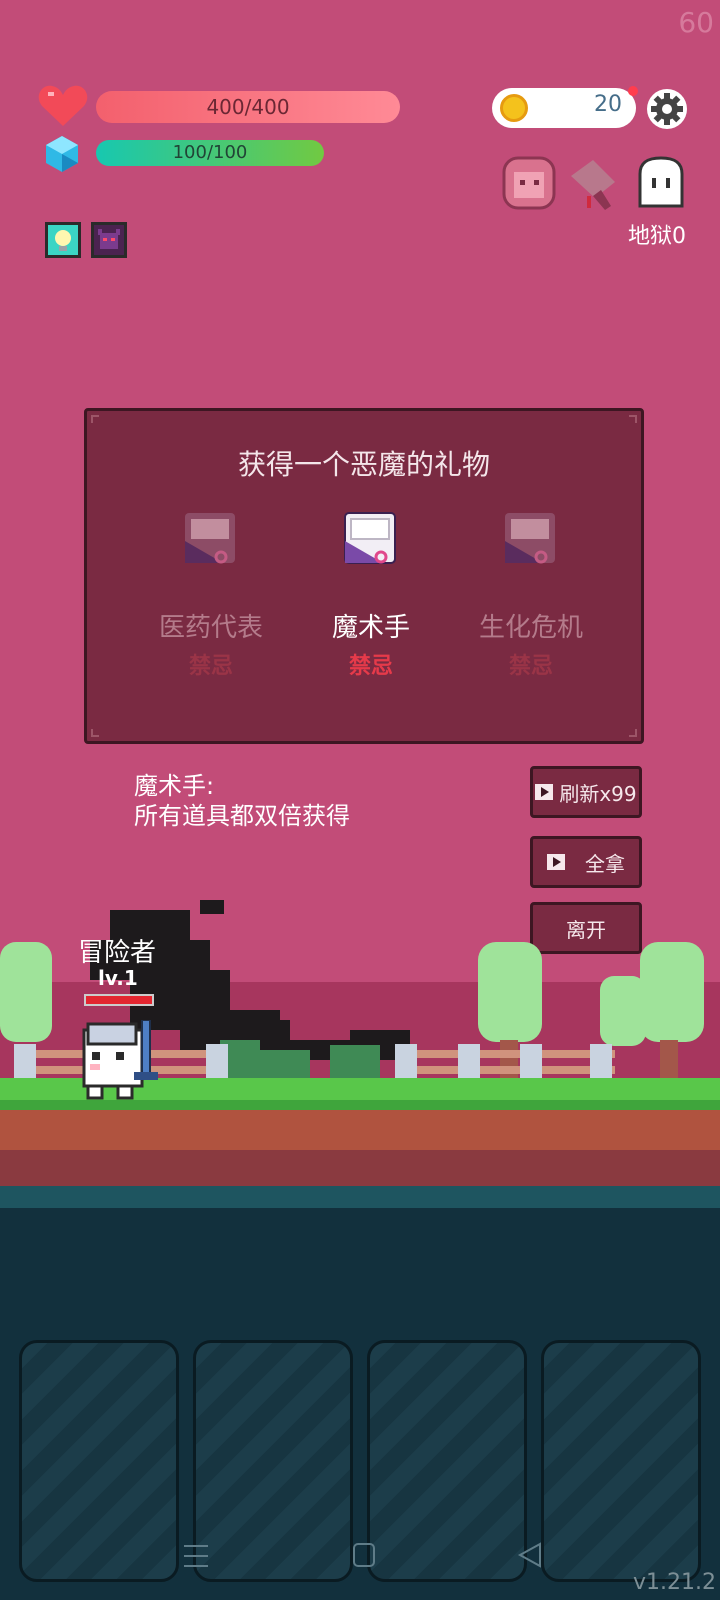  I want to click on coin-icon, so click(514, 108).